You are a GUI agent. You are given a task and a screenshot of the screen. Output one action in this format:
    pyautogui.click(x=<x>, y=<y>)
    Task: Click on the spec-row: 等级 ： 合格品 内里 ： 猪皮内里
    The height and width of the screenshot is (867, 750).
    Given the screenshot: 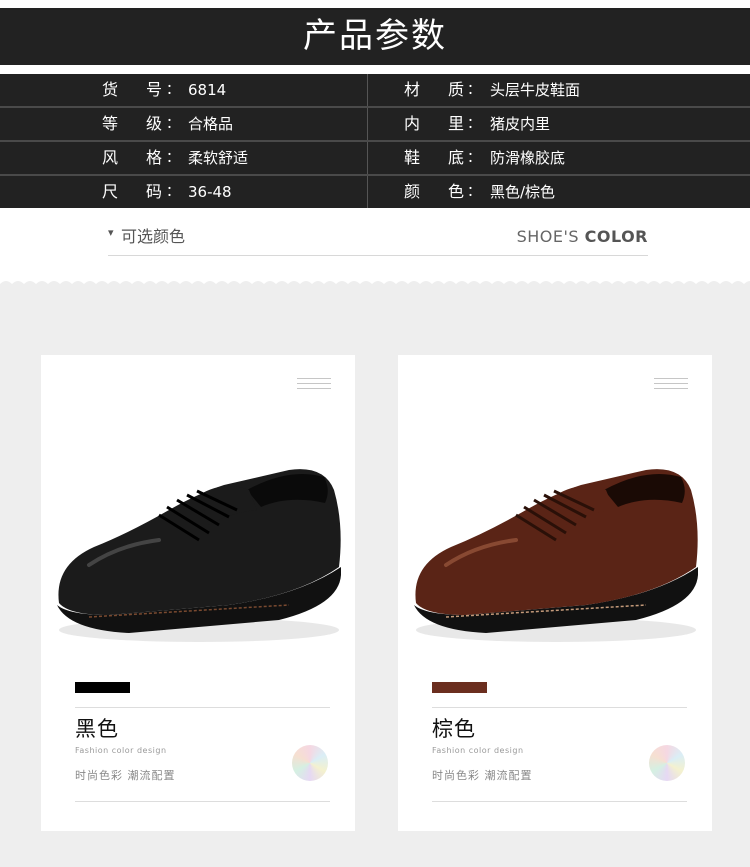 What is the action you would take?
    pyautogui.click(x=375, y=124)
    